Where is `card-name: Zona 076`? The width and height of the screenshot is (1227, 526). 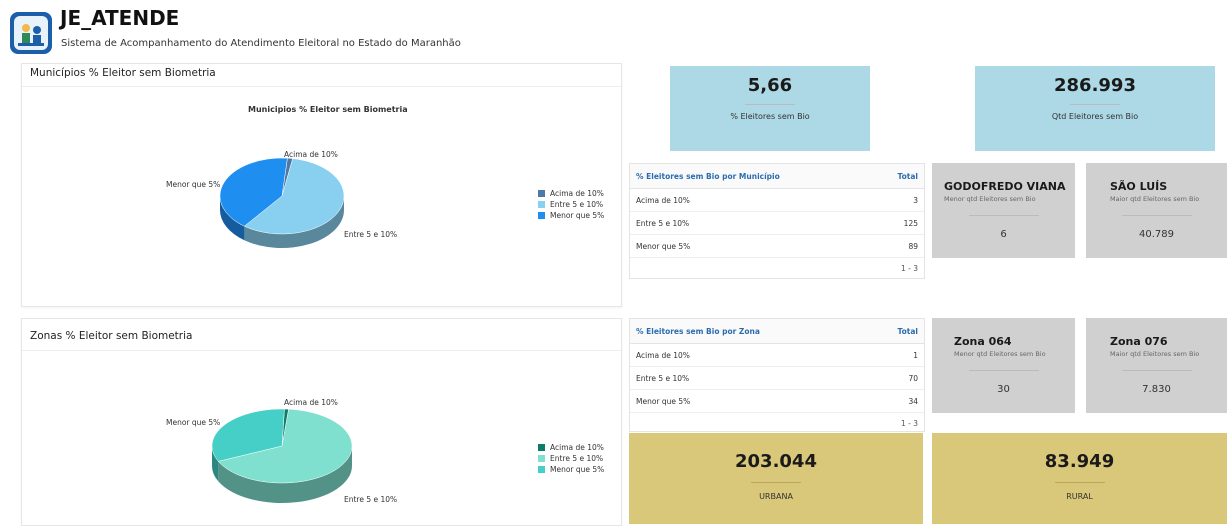
card-name: Zona 076 is located at coordinates (1139, 341).